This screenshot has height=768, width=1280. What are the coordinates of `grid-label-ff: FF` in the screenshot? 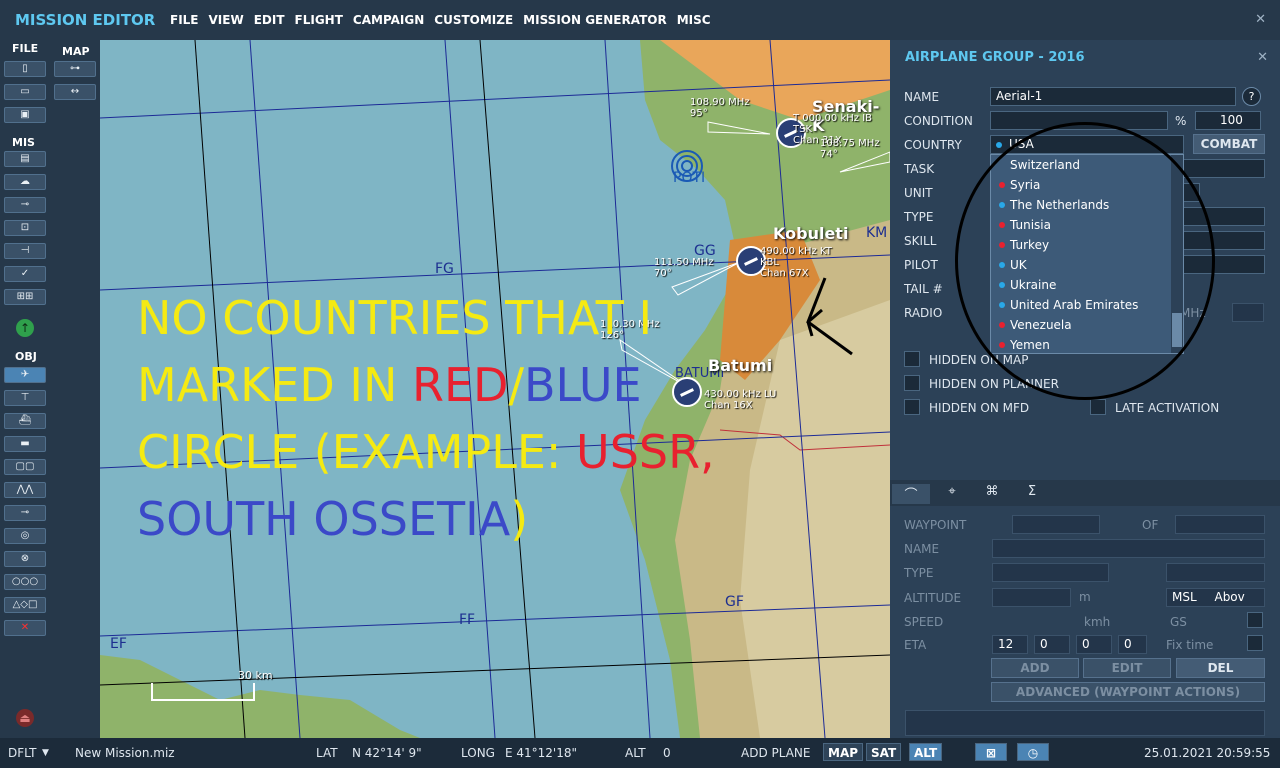 It's located at (467, 620).